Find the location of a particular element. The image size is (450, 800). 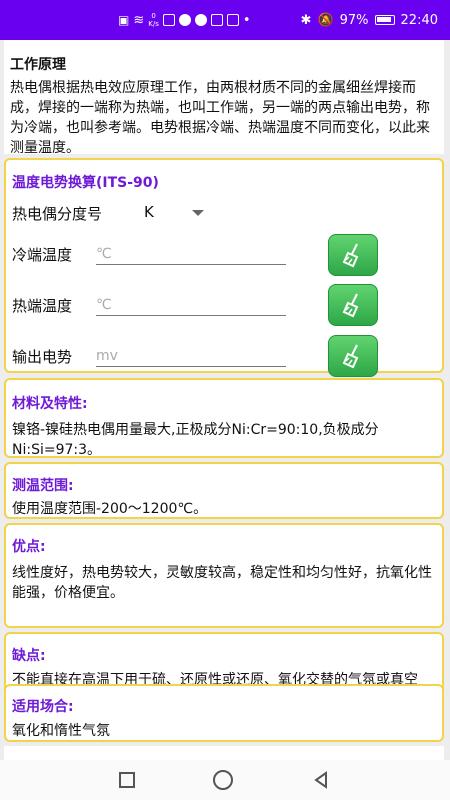

battery-text: 97% is located at coordinates (354, 20).